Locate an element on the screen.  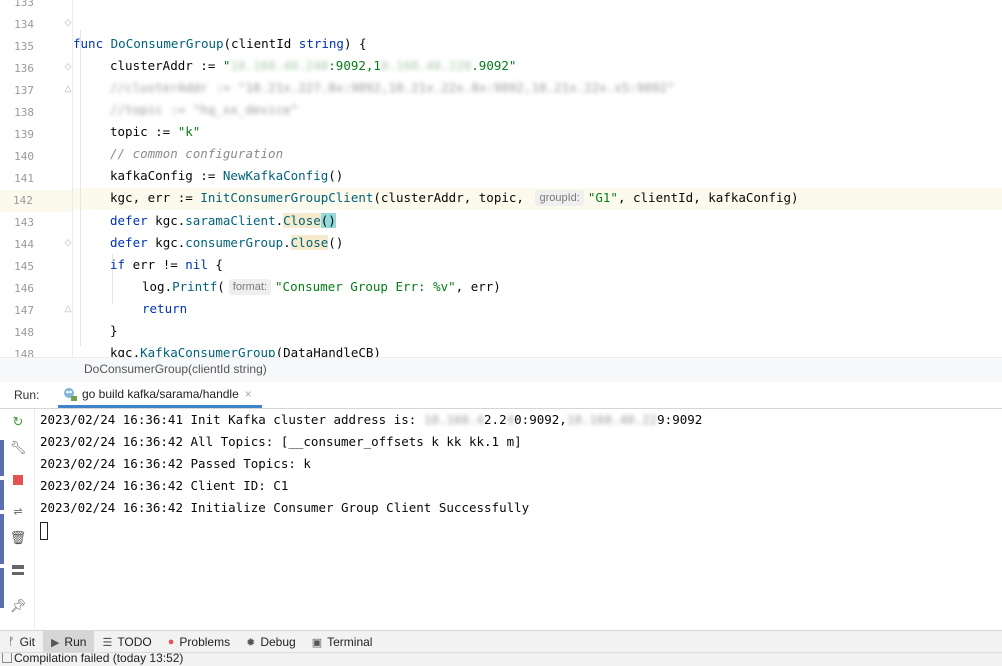
tab-git: ᚠ Git is located at coordinates (21, 642).